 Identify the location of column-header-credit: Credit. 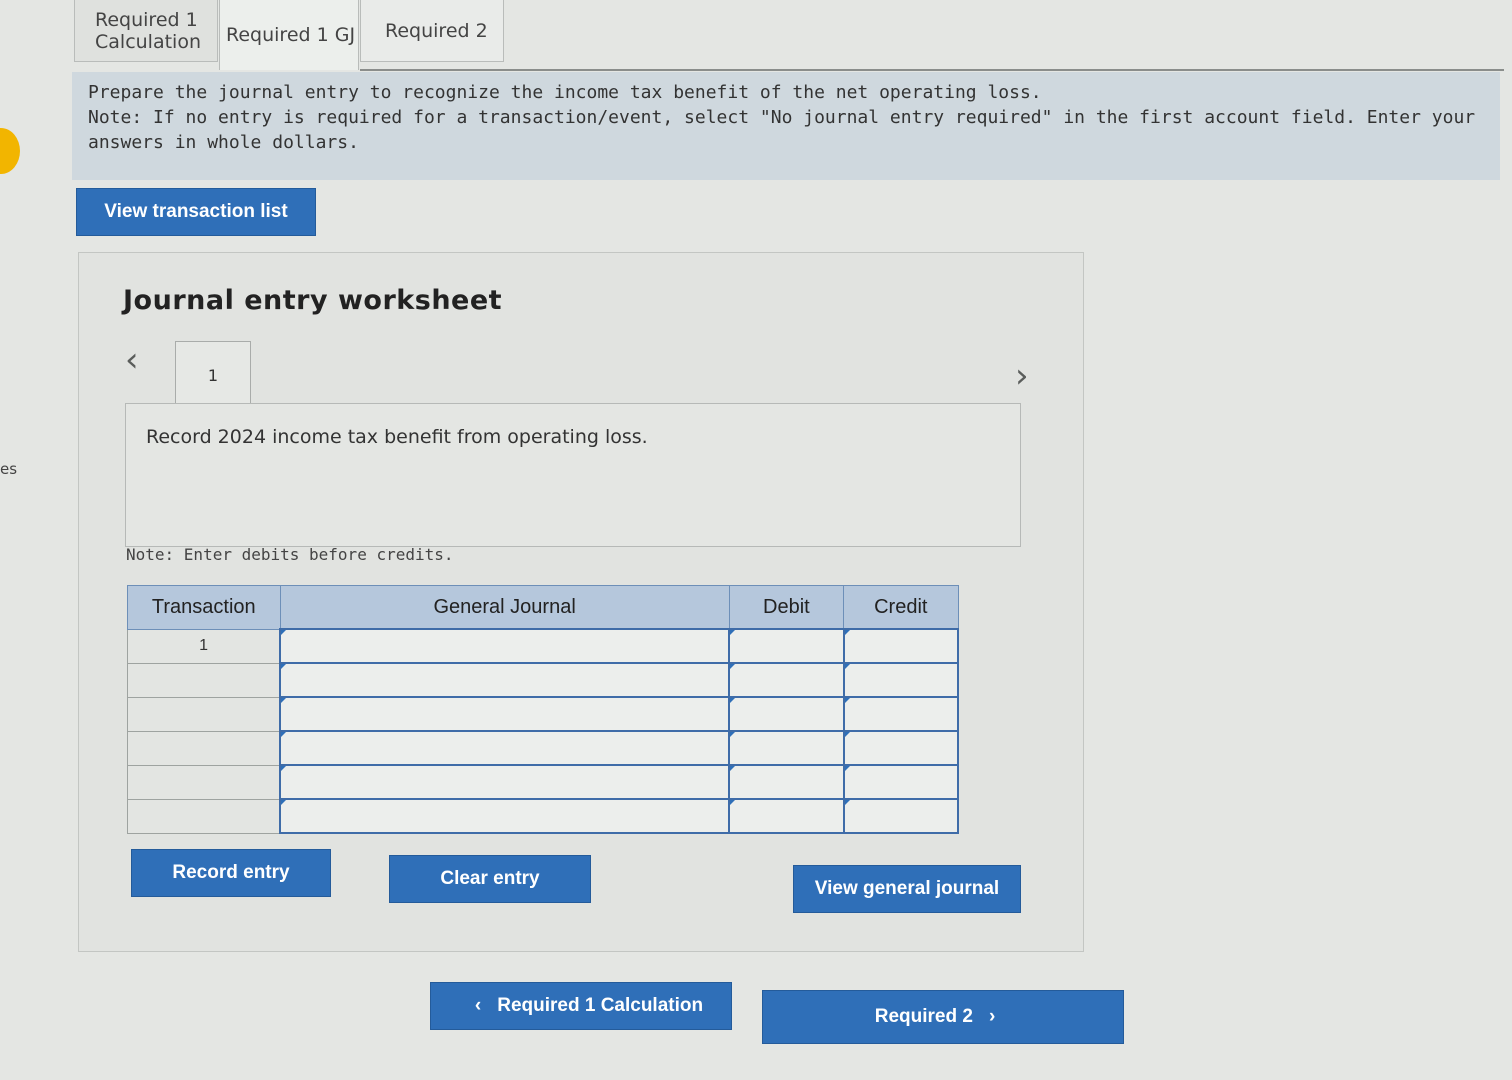
(901, 607).